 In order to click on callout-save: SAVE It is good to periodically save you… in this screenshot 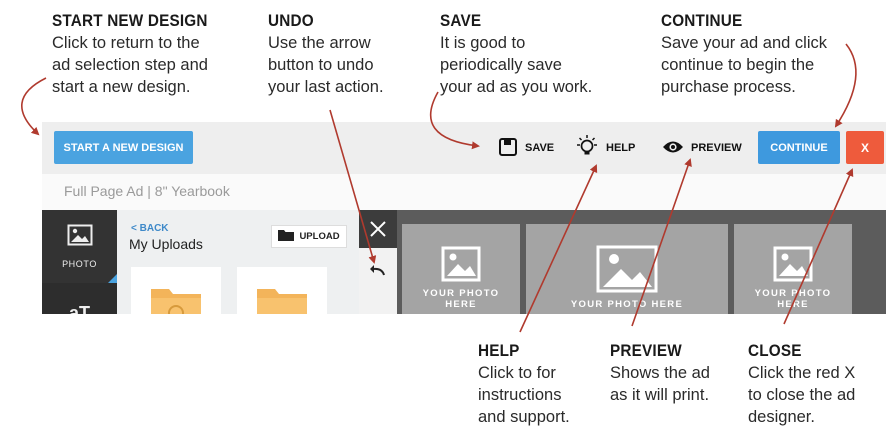, I will do `click(516, 54)`.